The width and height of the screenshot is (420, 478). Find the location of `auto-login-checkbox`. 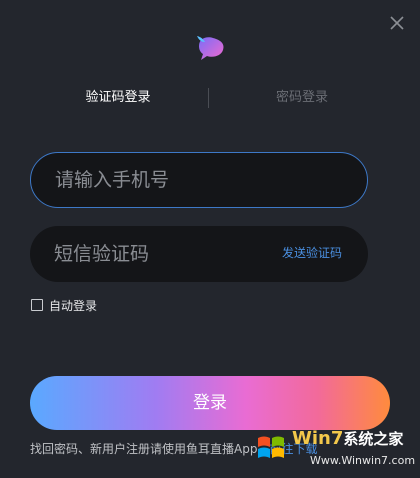

auto-login-checkbox is located at coordinates (37, 305).